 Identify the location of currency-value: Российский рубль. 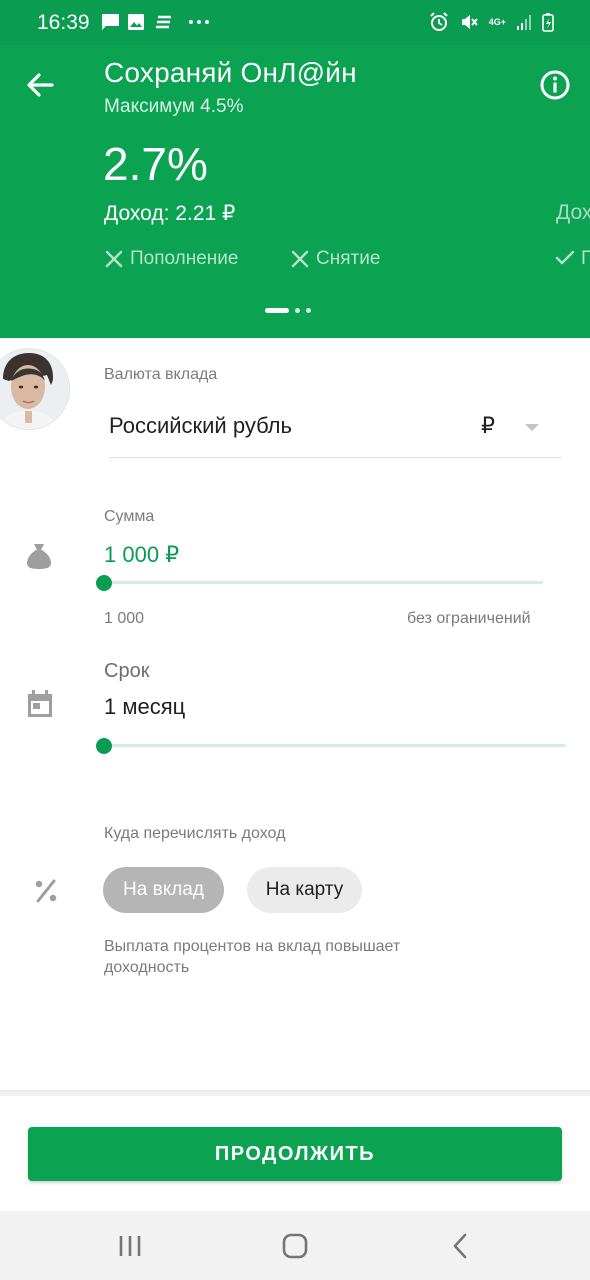
(200, 426).